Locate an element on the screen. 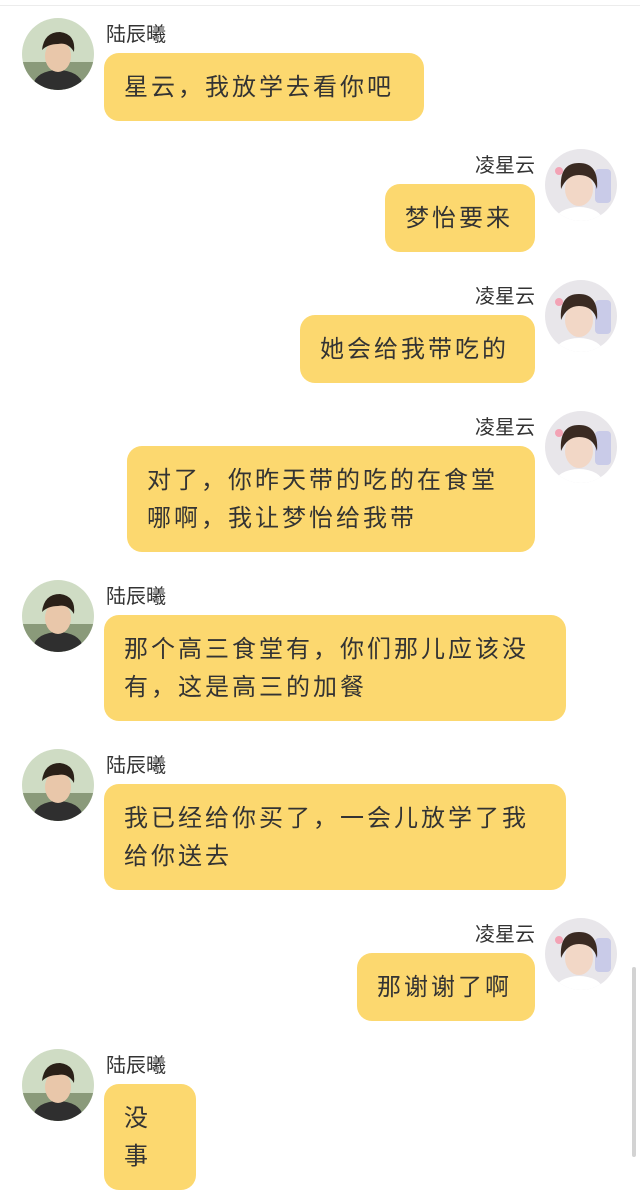  message-bubble: 我已经给你买了，一会儿放学了我给你送去 is located at coordinates (335, 837).